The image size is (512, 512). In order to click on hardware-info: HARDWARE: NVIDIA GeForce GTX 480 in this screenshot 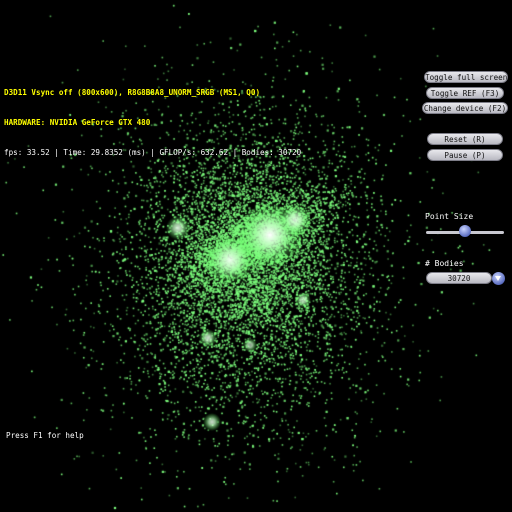, I will do `click(77, 122)`.